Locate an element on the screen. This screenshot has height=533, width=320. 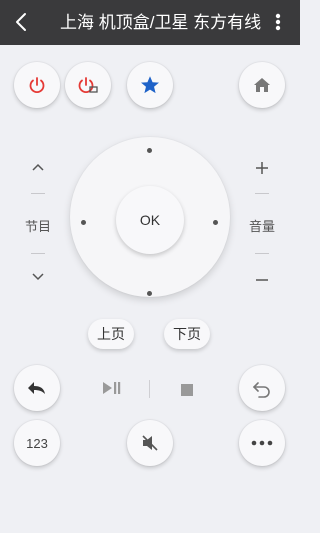
home-button is located at coordinates (262, 85).